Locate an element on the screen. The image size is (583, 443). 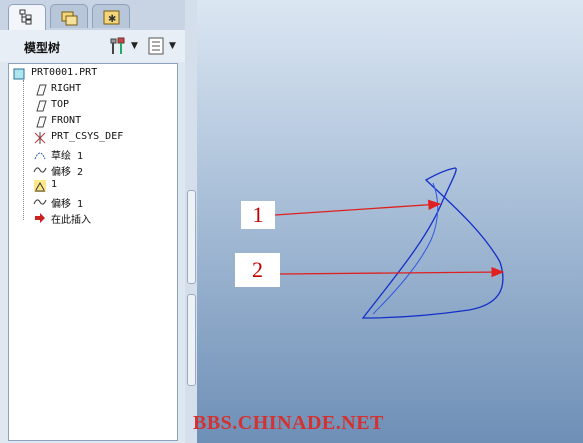
show-list-icon is located at coordinates (156, 46).